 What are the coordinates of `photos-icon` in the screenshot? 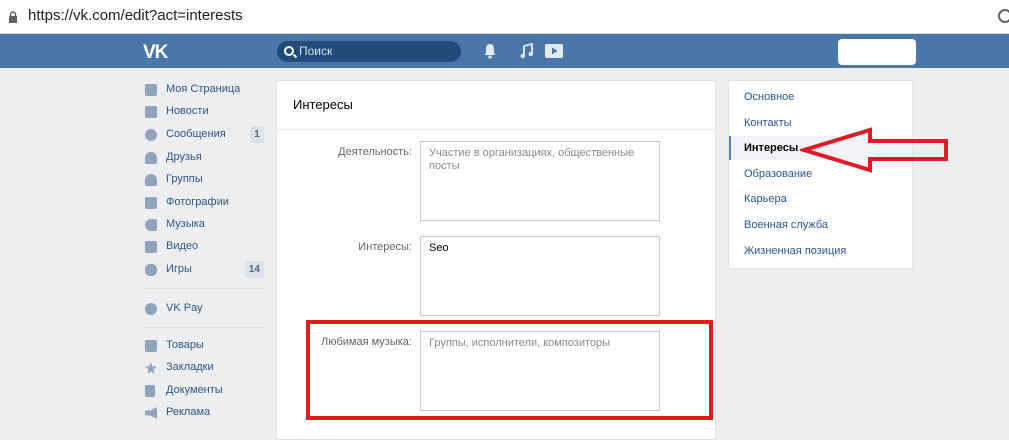 It's located at (151, 203).